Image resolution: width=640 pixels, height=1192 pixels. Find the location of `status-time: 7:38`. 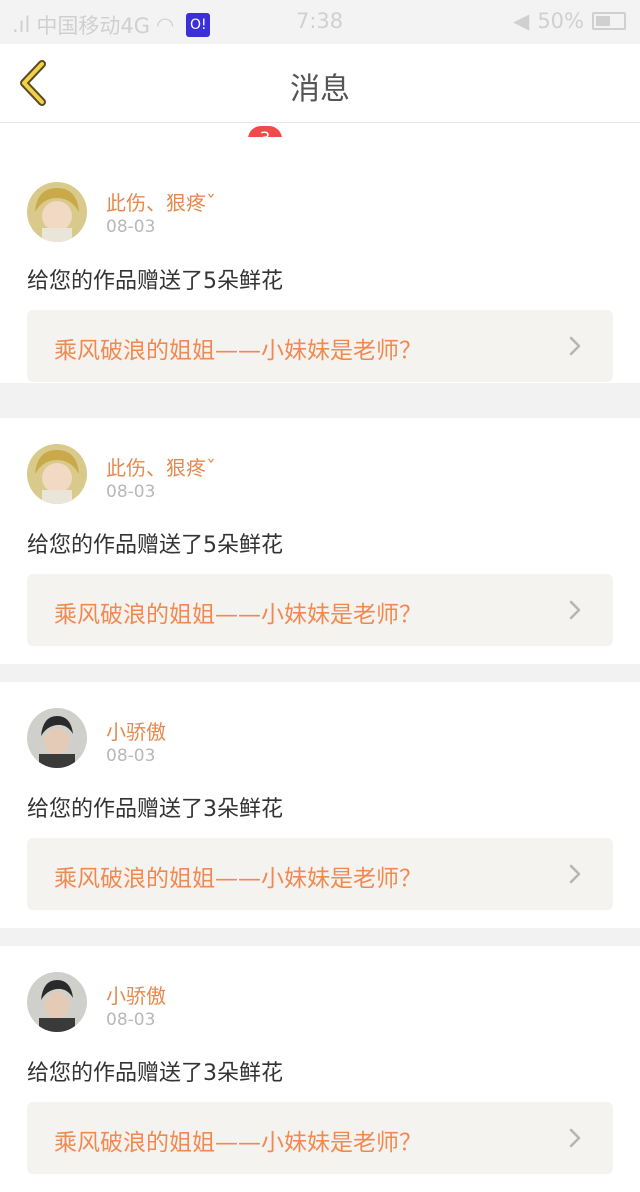

status-time: 7:38 is located at coordinates (320, 21).